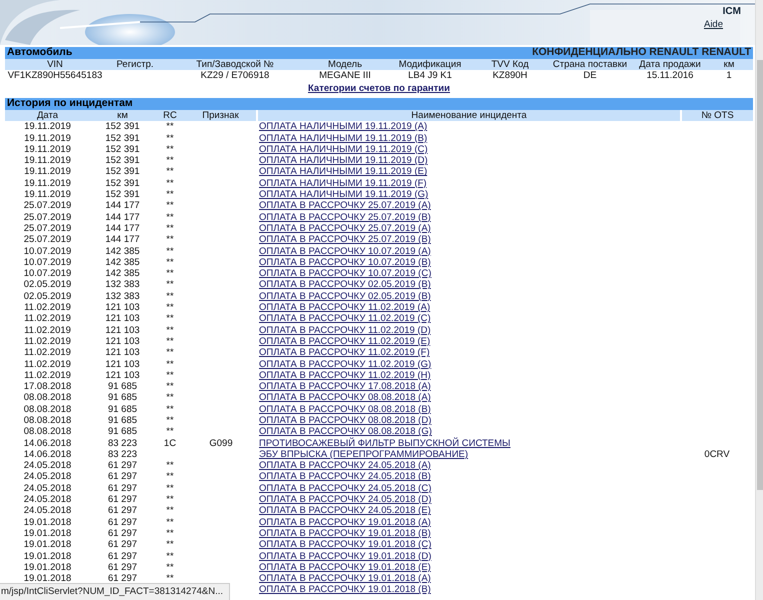 The width and height of the screenshot is (763, 600). Describe the element at coordinates (122, 420) in the screenshot. I see `table-cell-text: 91 685` at that location.